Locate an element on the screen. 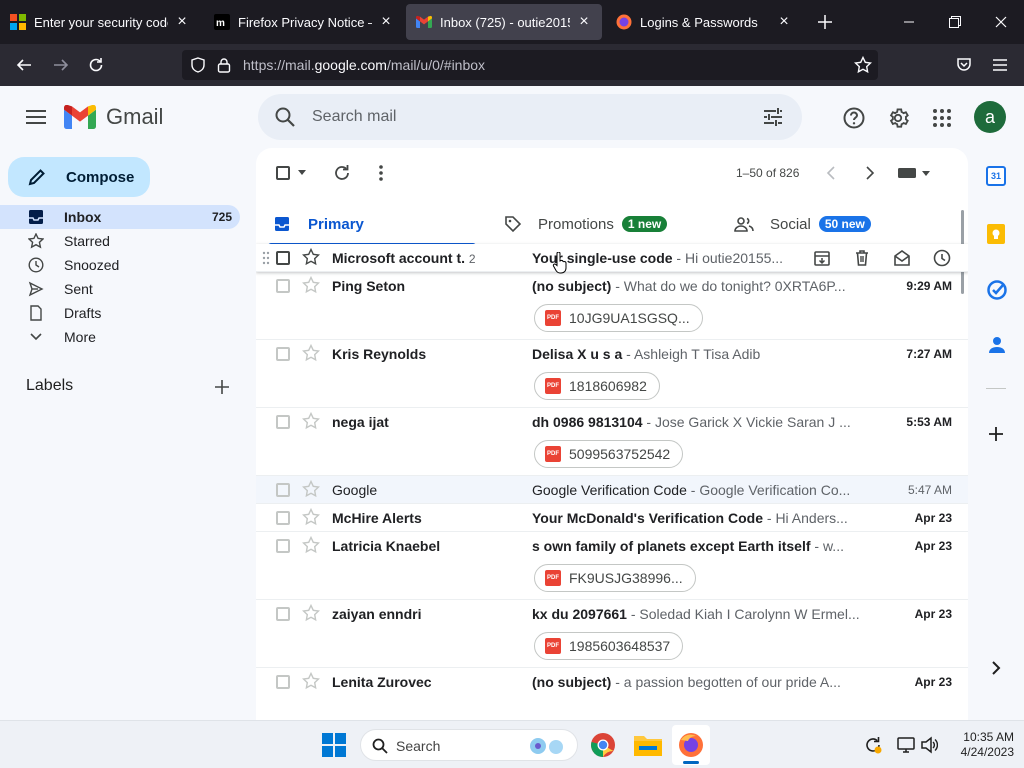  nav-item-snoozed: Snoozed is located at coordinates (120, 265).